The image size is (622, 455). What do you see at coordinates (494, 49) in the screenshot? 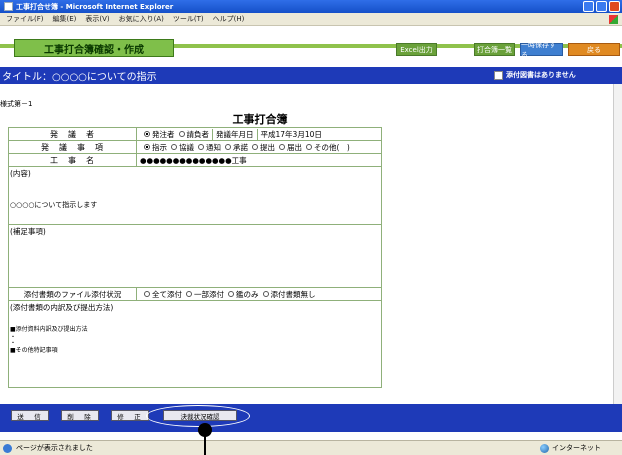
I see `meeting-list-button: 打合簿一覧` at bounding box center [494, 49].